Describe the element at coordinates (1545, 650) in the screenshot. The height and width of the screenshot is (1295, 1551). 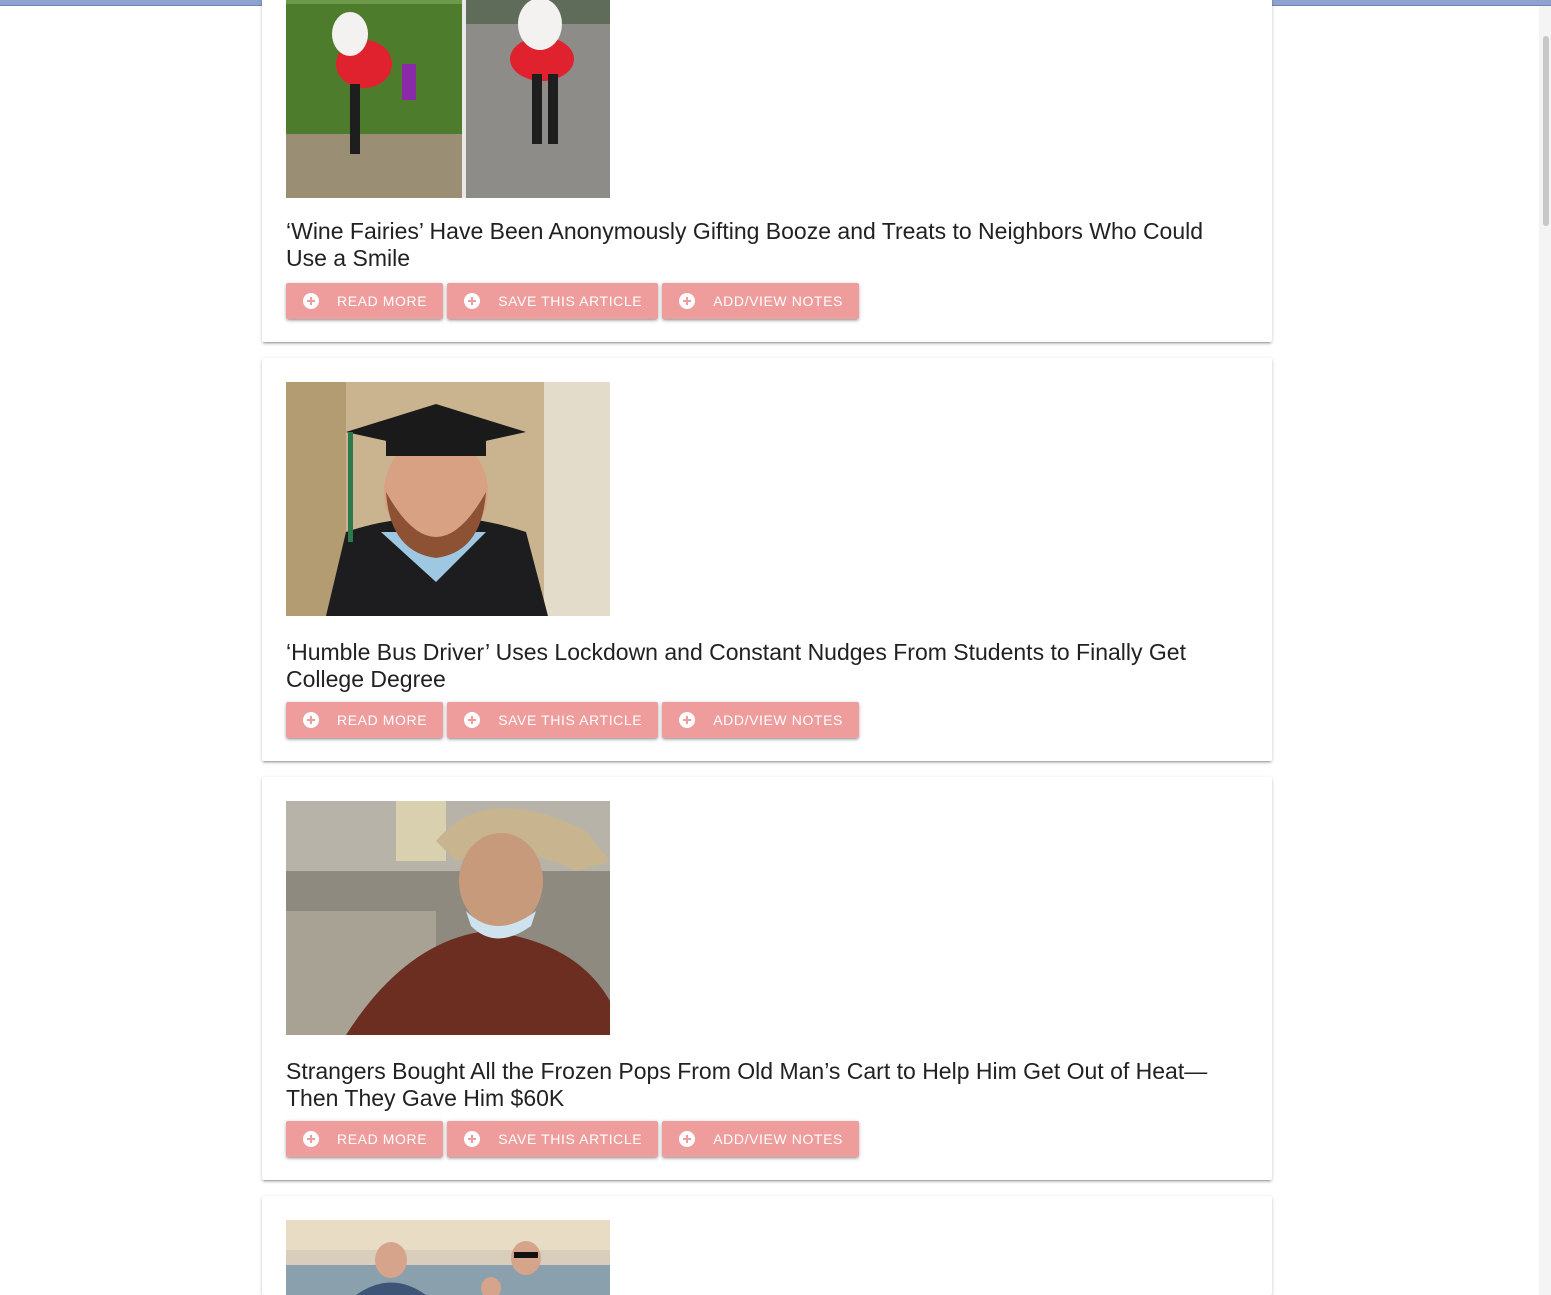
I see `scrollbar` at that location.